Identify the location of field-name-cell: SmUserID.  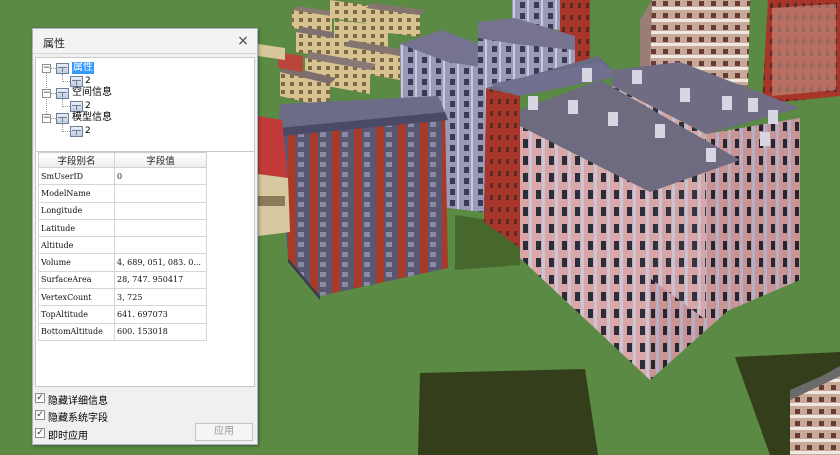
(76, 176).